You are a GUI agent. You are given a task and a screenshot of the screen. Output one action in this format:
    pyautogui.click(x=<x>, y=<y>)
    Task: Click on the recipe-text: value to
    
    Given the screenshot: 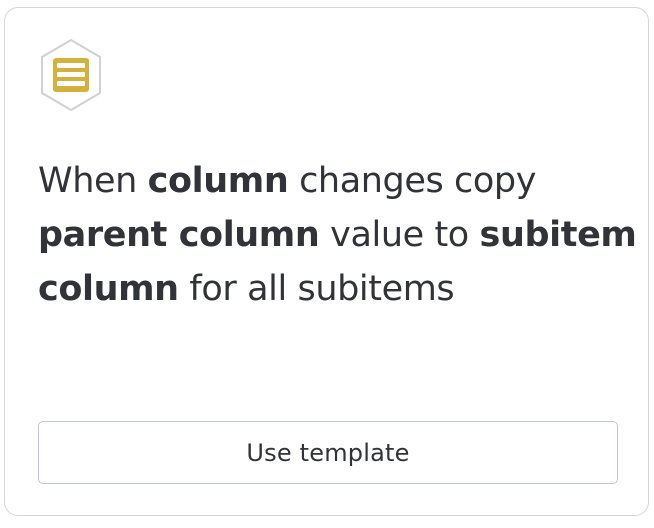 What is the action you would take?
    pyautogui.click(x=399, y=235)
    